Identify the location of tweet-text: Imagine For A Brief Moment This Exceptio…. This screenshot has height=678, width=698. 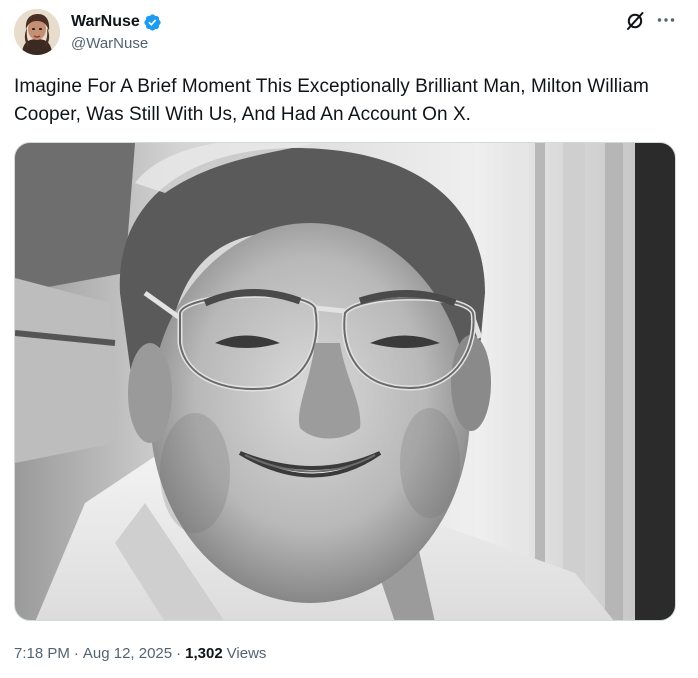
(331, 100).